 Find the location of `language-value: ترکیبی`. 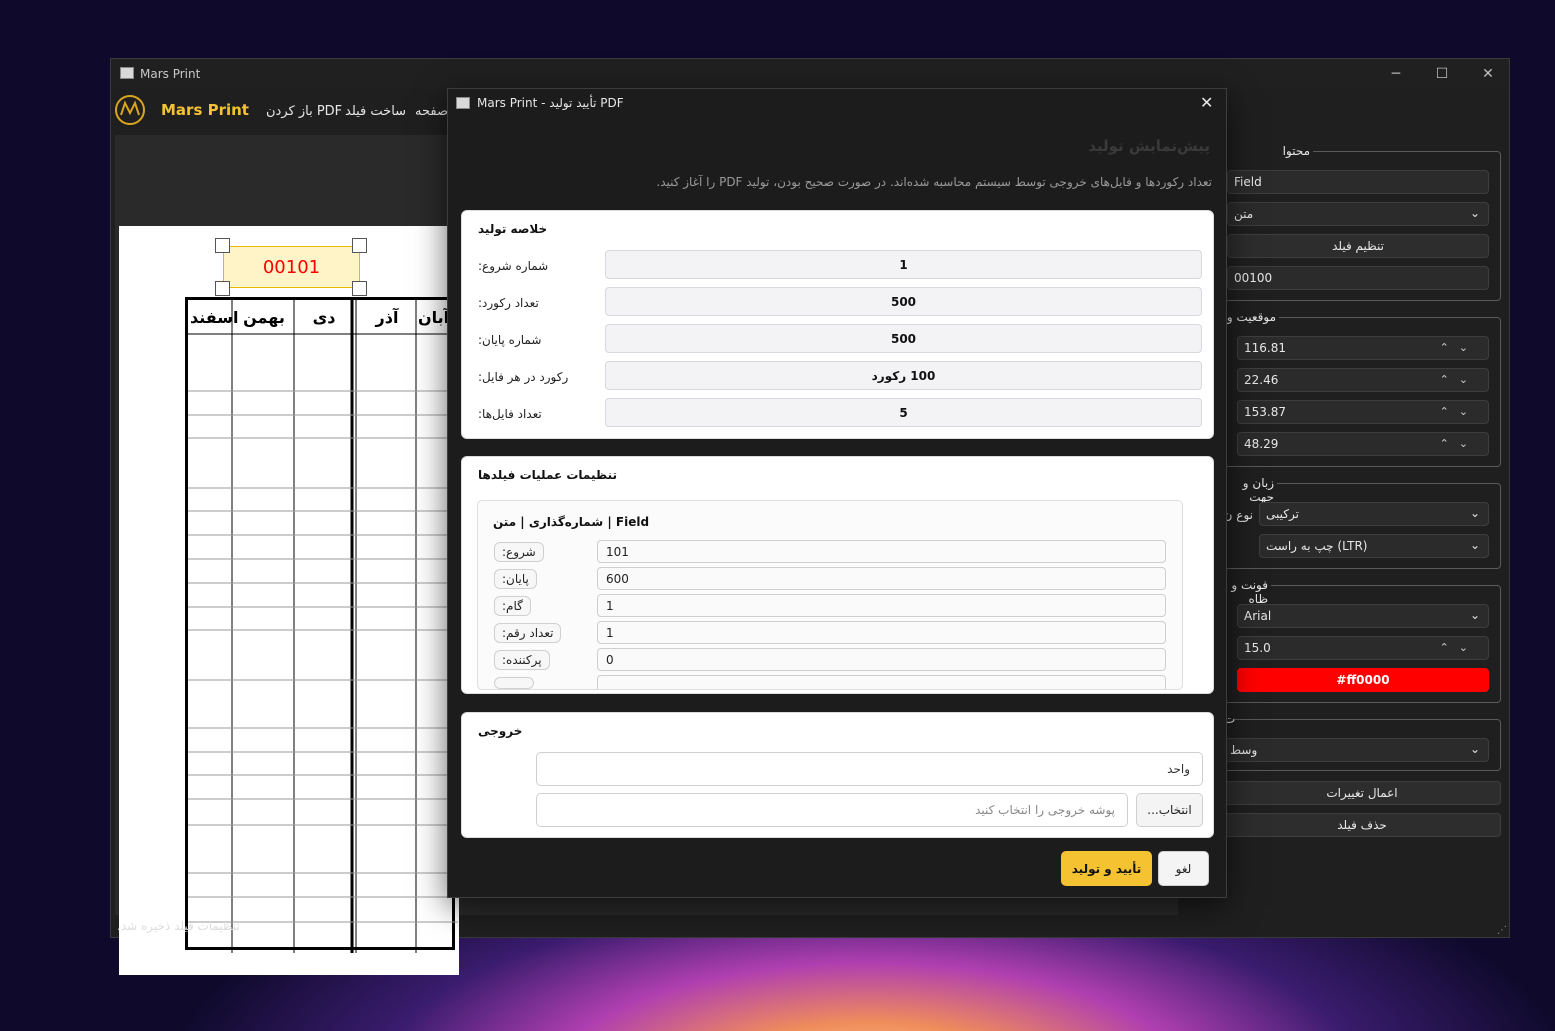

language-value: ترکیبی is located at coordinates (1282, 514).